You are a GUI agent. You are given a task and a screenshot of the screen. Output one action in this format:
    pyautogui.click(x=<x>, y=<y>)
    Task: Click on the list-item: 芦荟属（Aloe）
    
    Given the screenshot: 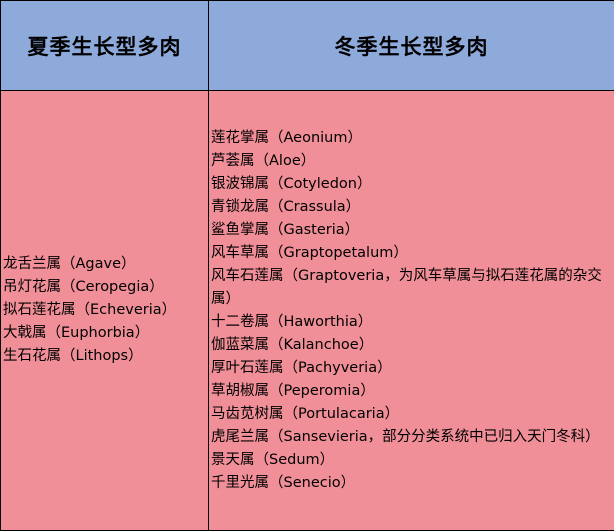 What is the action you would take?
    pyautogui.click(x=263, y=160)
    